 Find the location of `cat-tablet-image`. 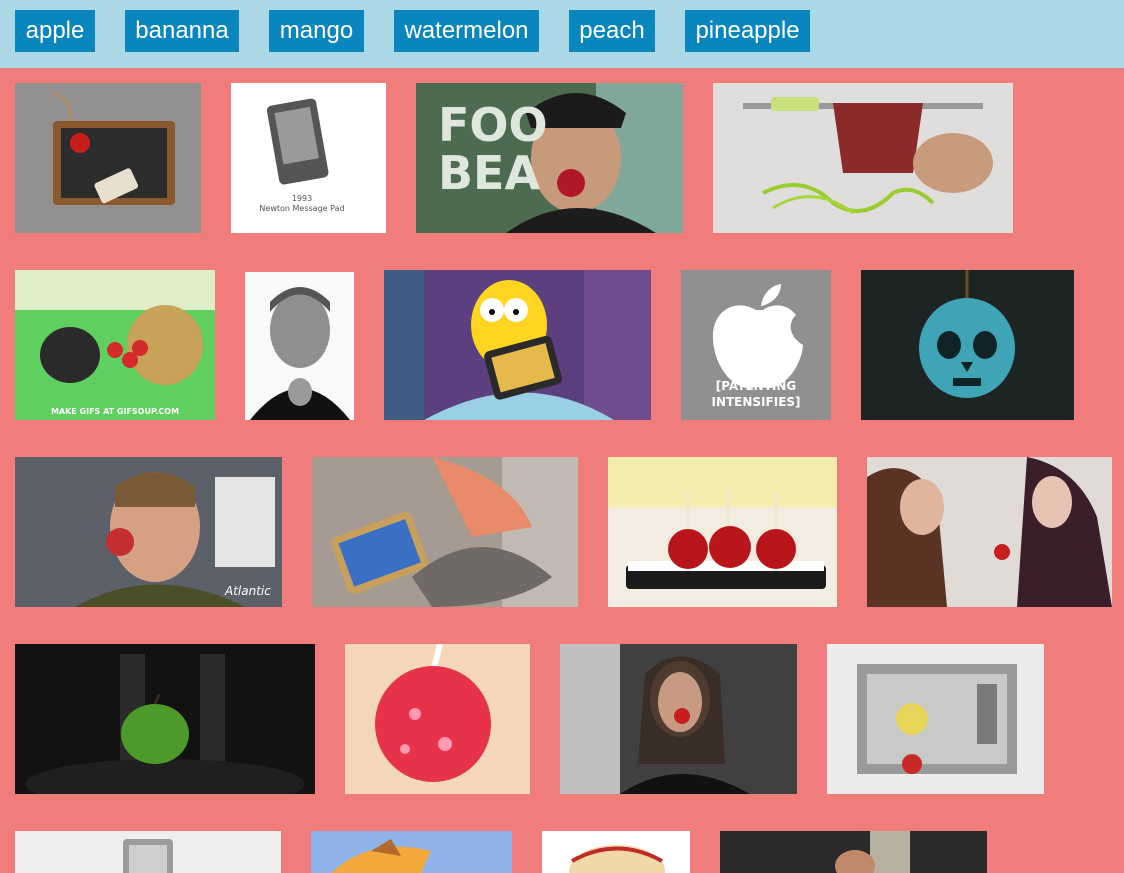

cat-tablet-image is located at coordinates (445, 532).